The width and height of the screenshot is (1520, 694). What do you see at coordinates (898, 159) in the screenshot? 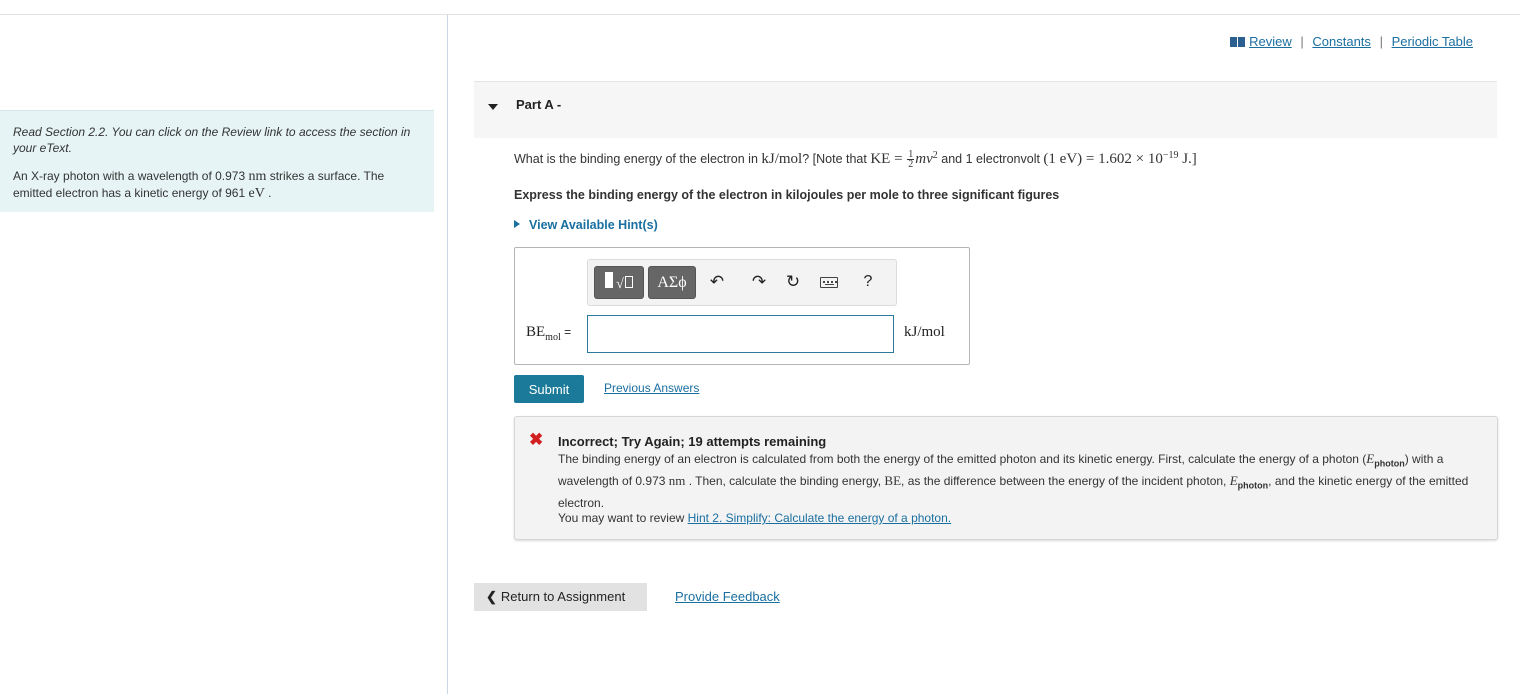
I see `equals-sign: =` at bounding box center [898, 159].